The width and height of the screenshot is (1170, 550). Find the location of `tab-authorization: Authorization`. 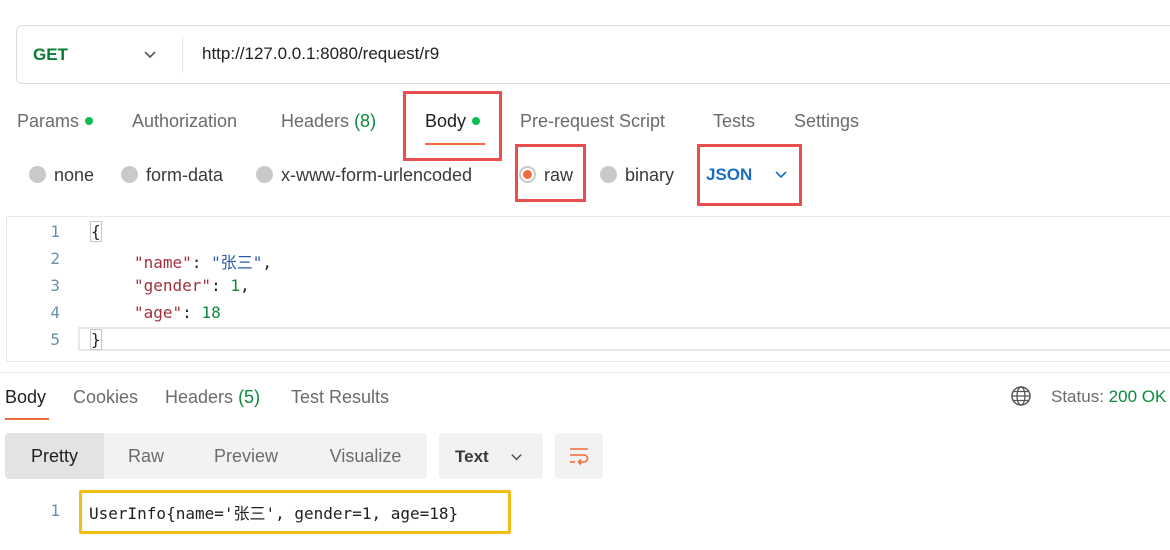

tab-authorization: Authorization is located at coordinates (184, 121).